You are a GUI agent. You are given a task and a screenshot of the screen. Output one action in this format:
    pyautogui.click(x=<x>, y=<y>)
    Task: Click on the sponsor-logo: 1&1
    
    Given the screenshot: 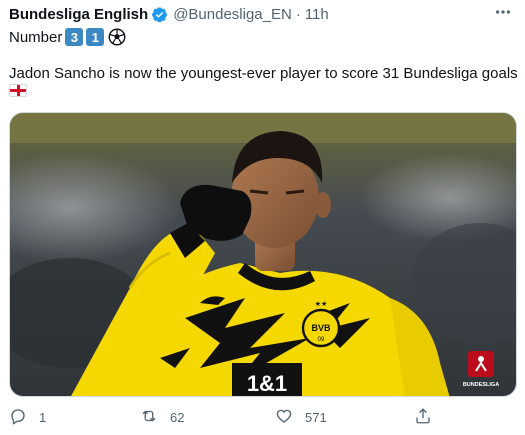 What is the action you would take?
    pyautogui.click(x=267, y=383)
    